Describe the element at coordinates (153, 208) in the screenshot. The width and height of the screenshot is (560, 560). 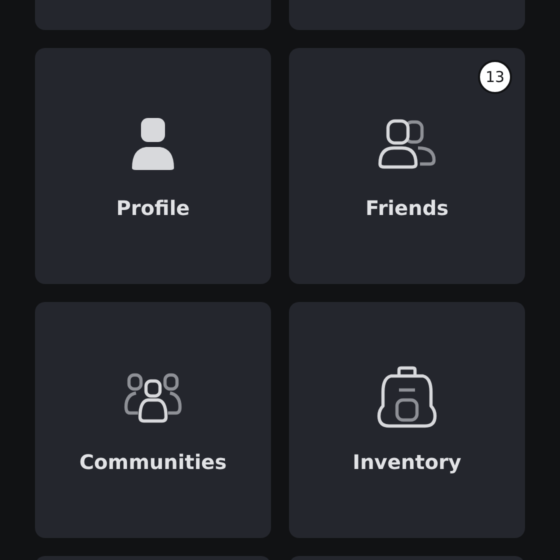
I see `tile-label: Profile` at that location.